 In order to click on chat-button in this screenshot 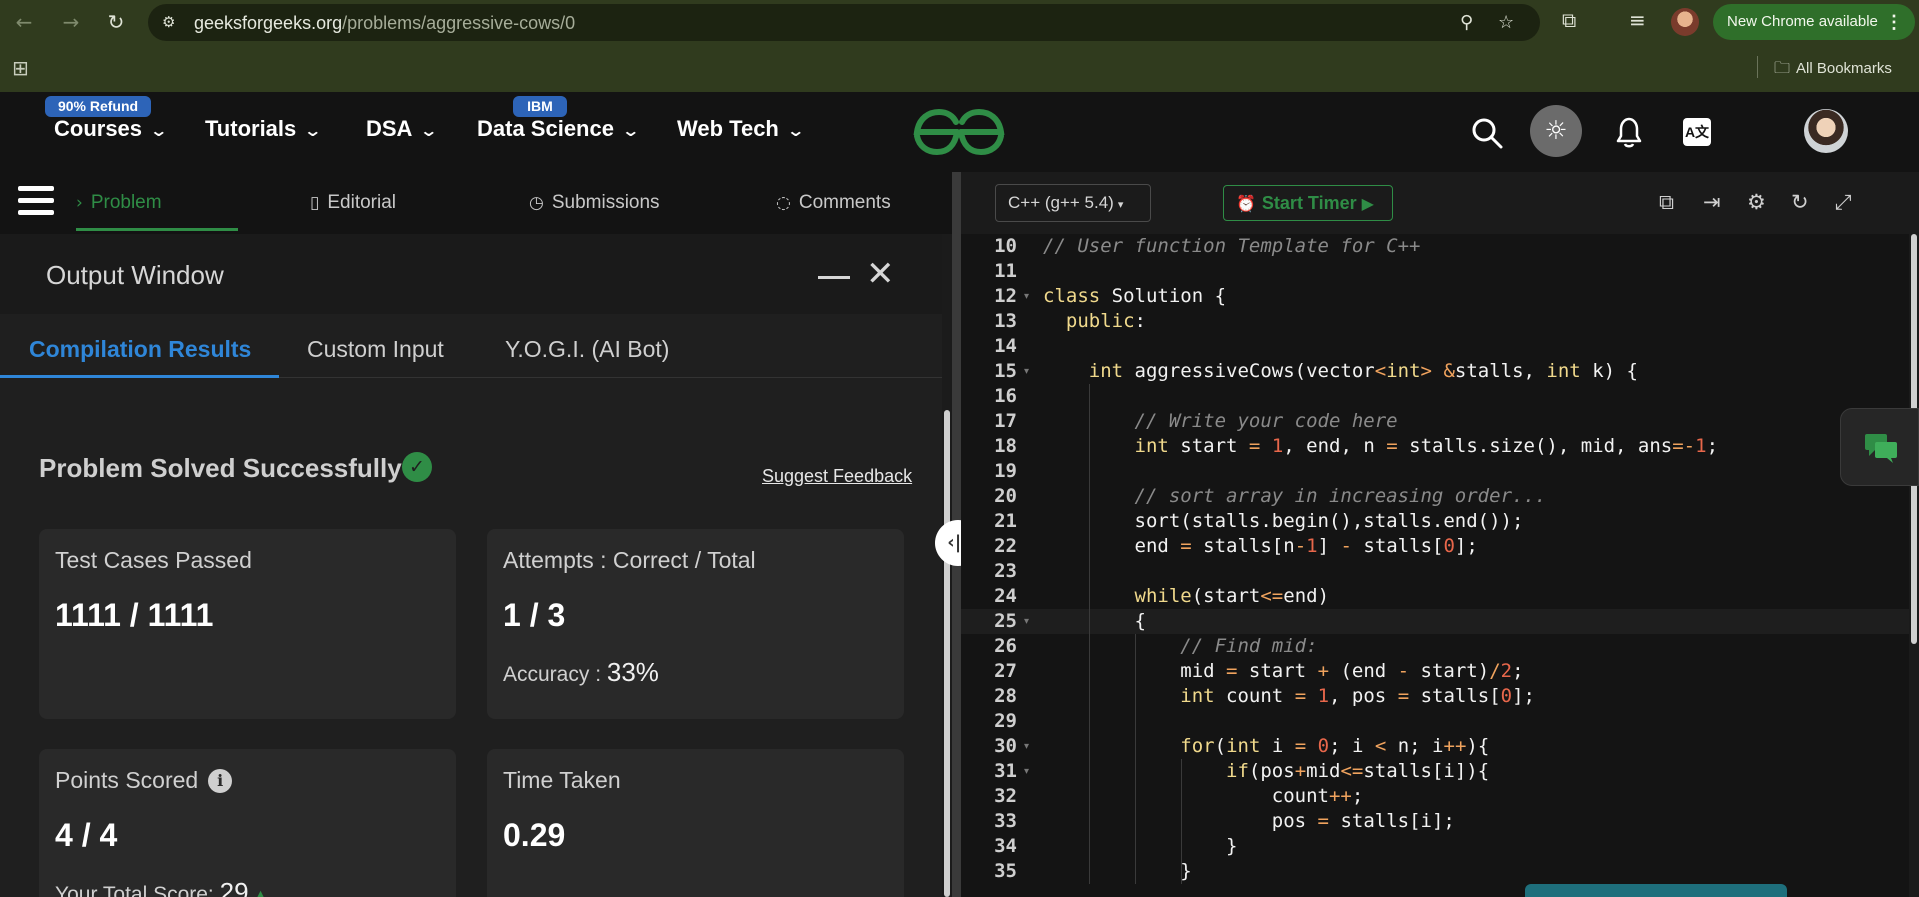, I will do `click(1879, 447)`.